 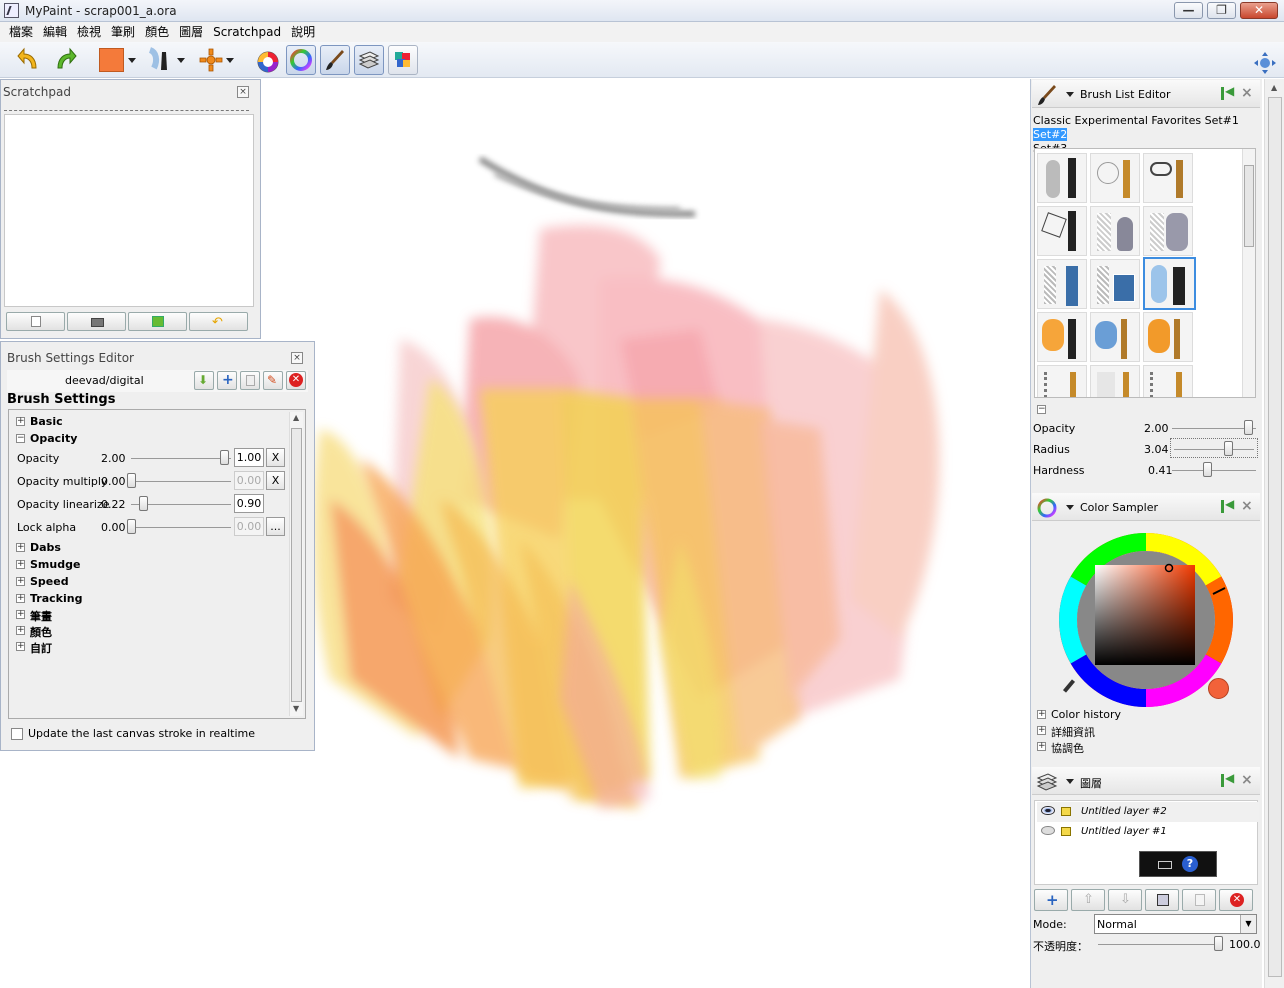 I want to click on layers-detach-icon: ◀, so click(x=1227, y=779).